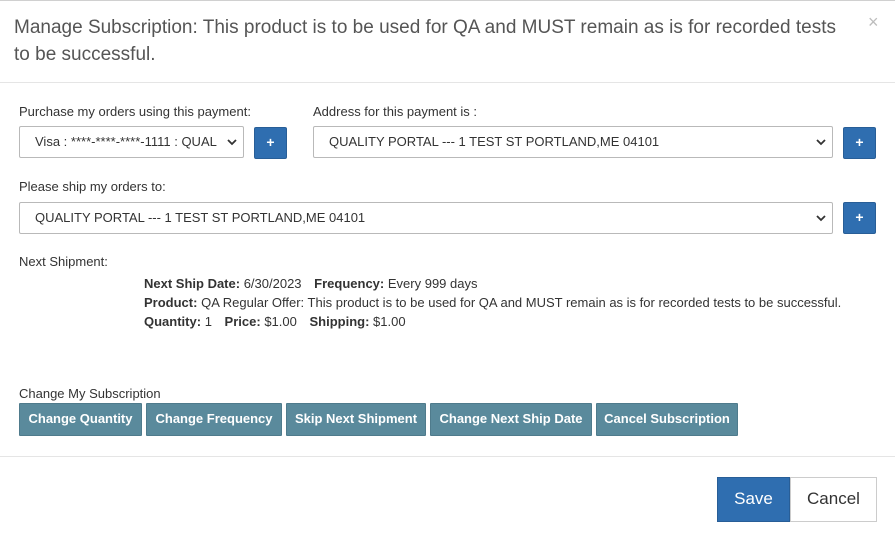 This screenshot has width=895, height=541. Describe the element at coordinates (90, 393) in the screenshot. I see `change-subscription-label: Change My Subscription` at that location.